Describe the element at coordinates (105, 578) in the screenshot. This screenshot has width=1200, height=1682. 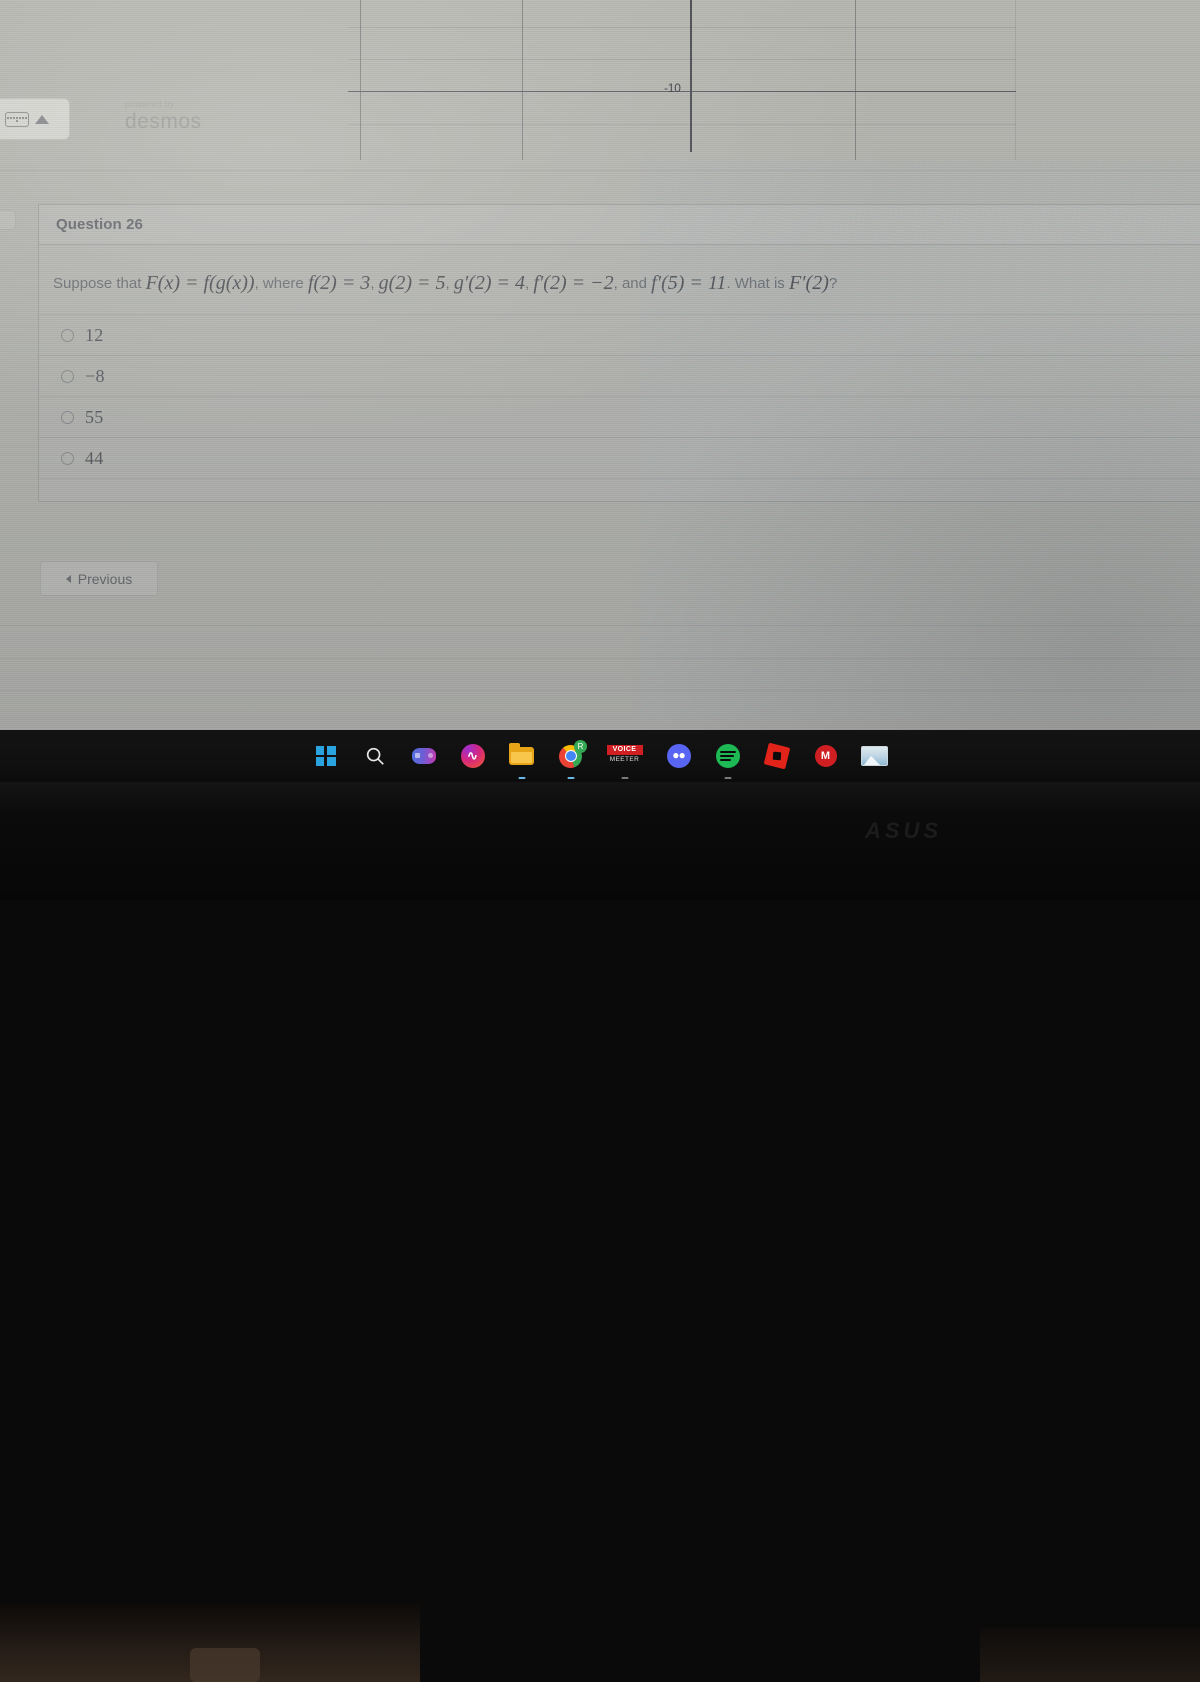
I see `previous-button-label: Previous` at that location.